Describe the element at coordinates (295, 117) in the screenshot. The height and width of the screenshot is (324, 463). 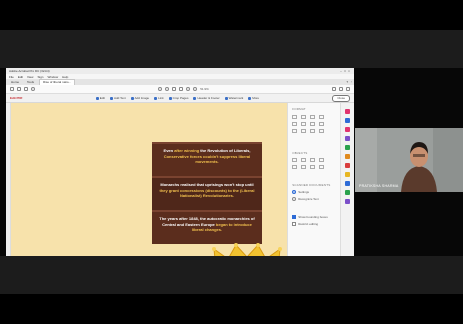
I see `bold-icon` at that location.